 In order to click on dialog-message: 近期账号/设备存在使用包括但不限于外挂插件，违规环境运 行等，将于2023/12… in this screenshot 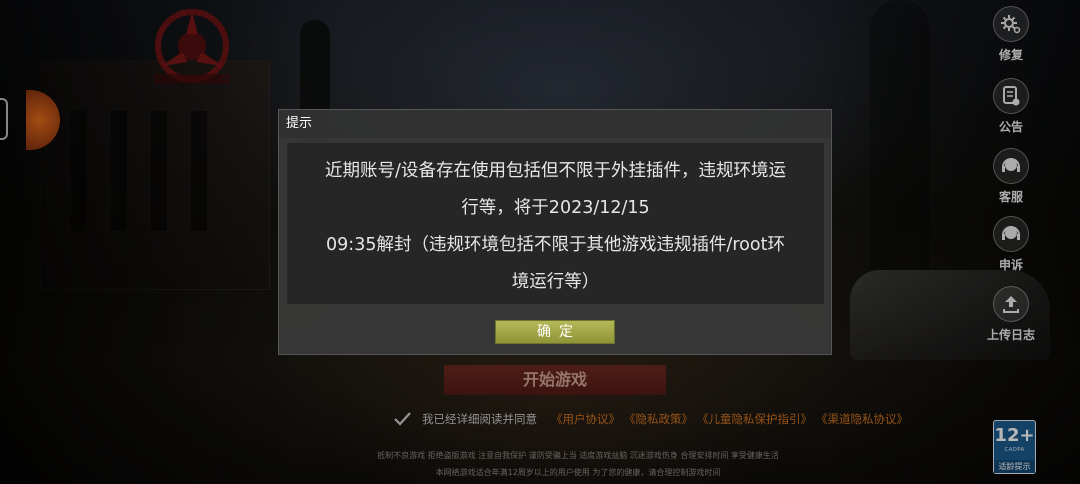, I will do `click(555, 227)`.